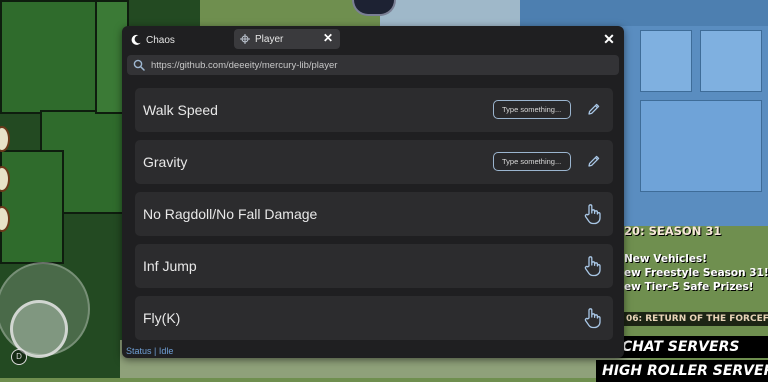 This screenshot has width=768, height=382. Describe the element at coordinates (609, 39) in the screenshot. I see `close-icon: ✕` at that location.